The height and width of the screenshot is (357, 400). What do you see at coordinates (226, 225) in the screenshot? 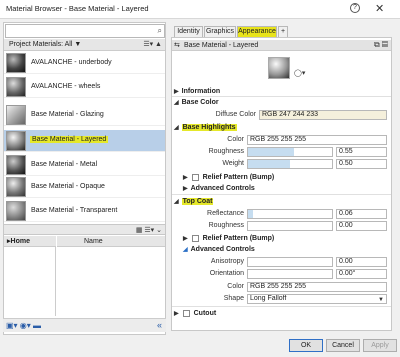
I see `topcoat-roughness-label: Roughness` at bounding box center [226, 225].